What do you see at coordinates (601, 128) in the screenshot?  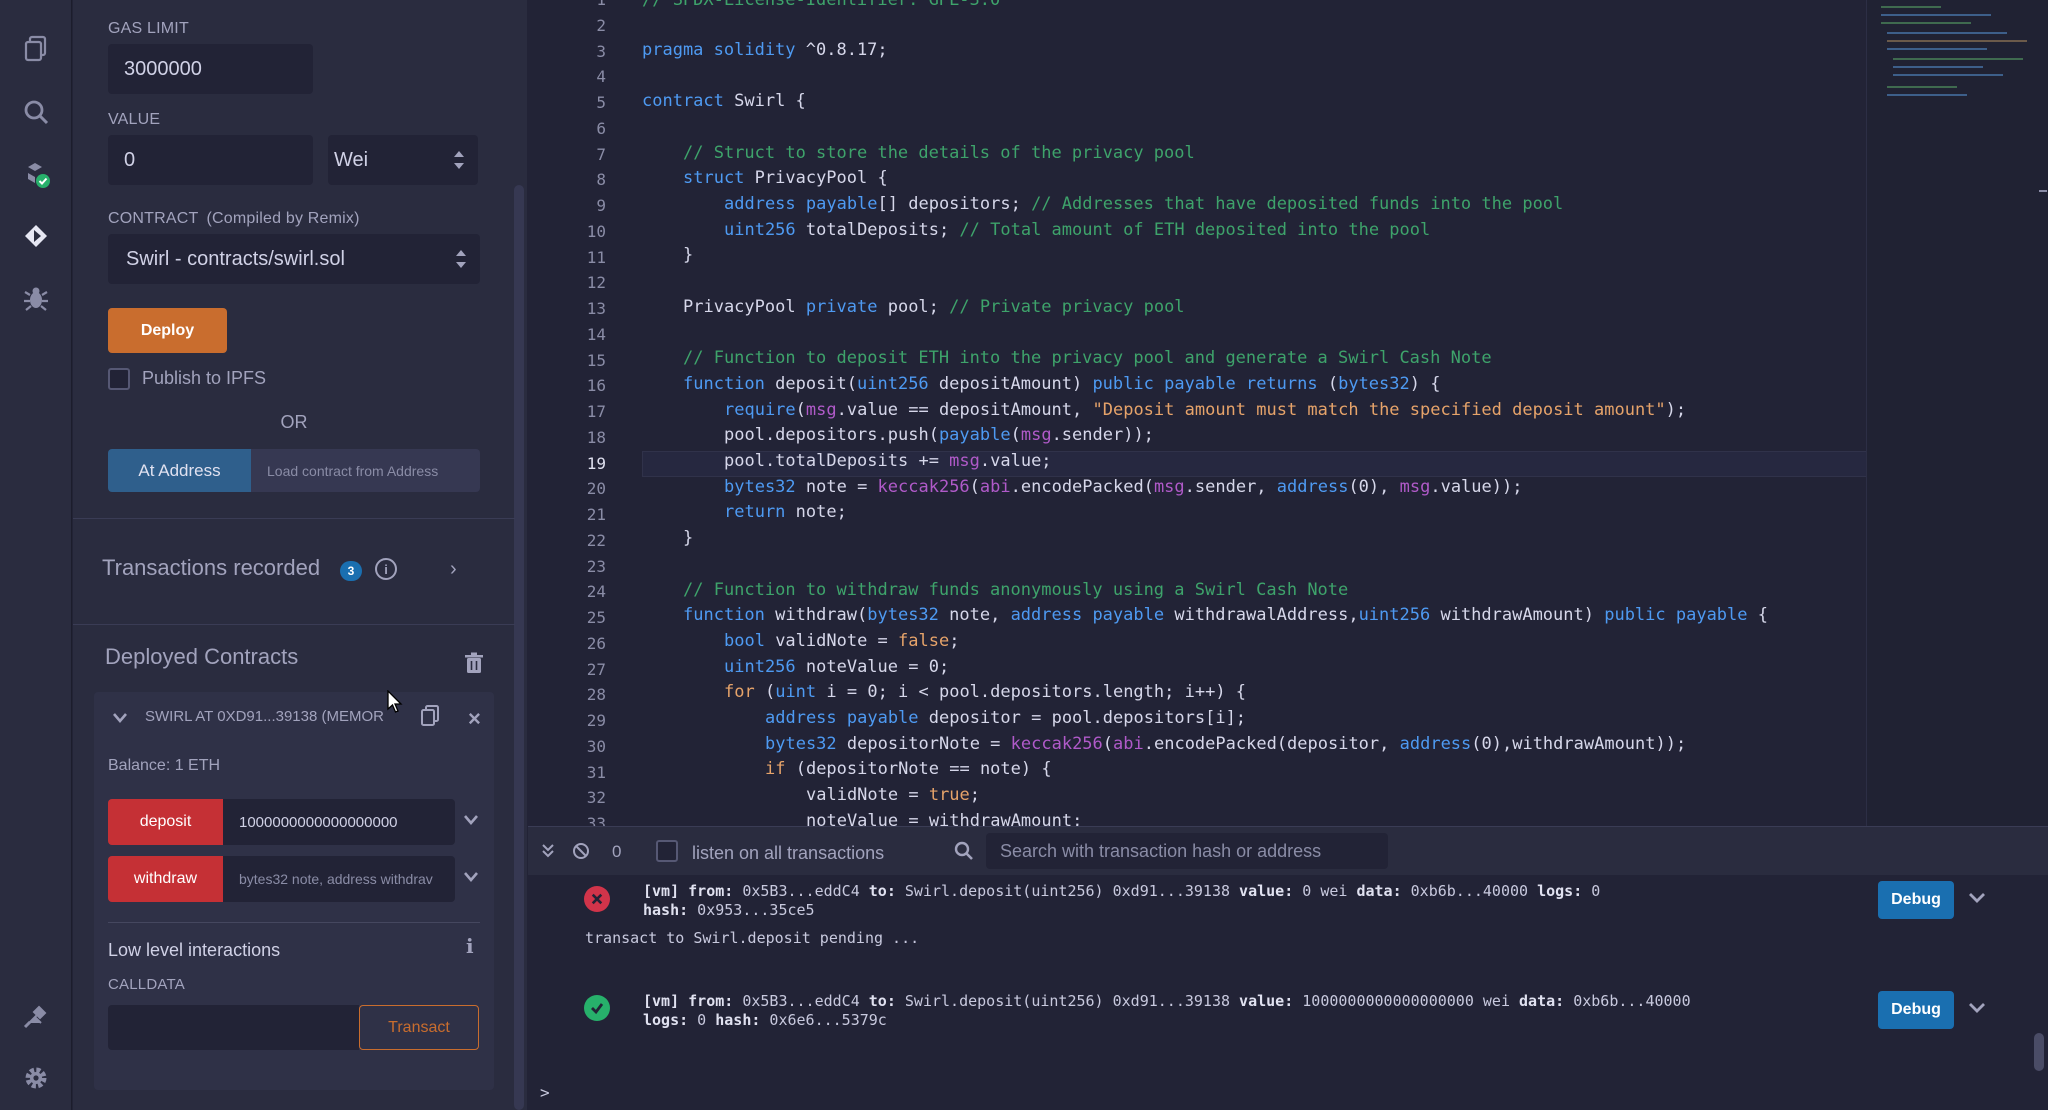 I see `line-number: 6` at bounding box center [601, 128].